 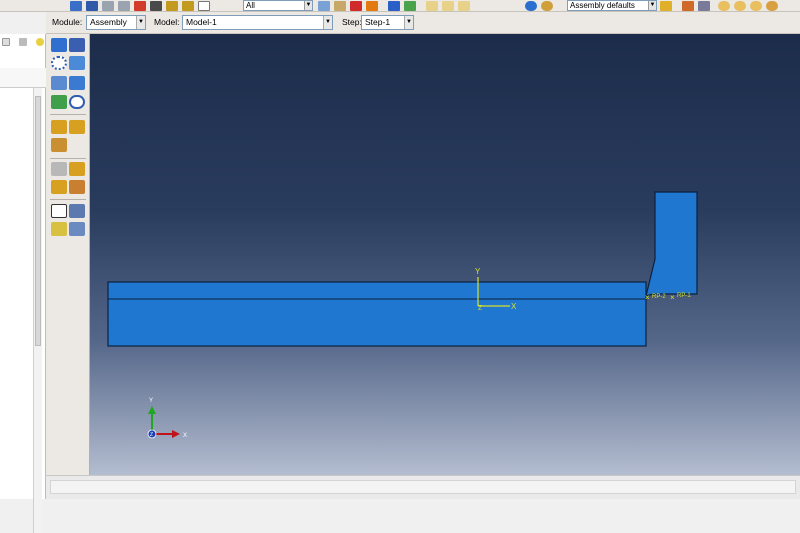 I want to click on circle-group-2-icon, so click(x=740, y=5).